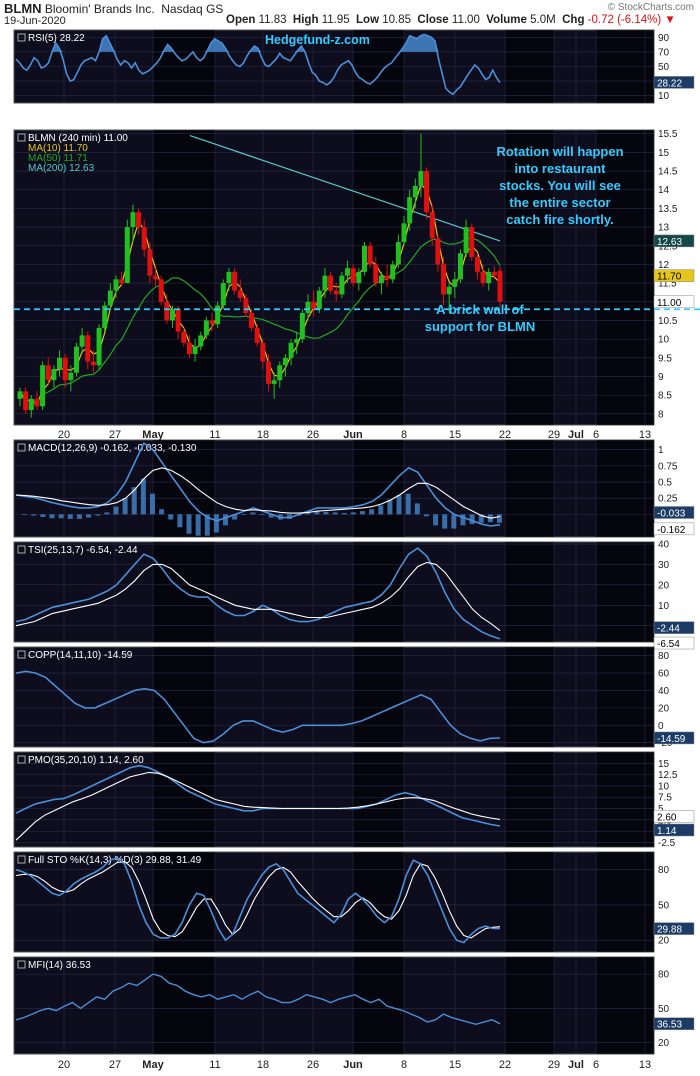  Describe the element at coordinates (559, 219) in the screenshot. I see `rotation-annotation: catch fire shortly.` at that location.